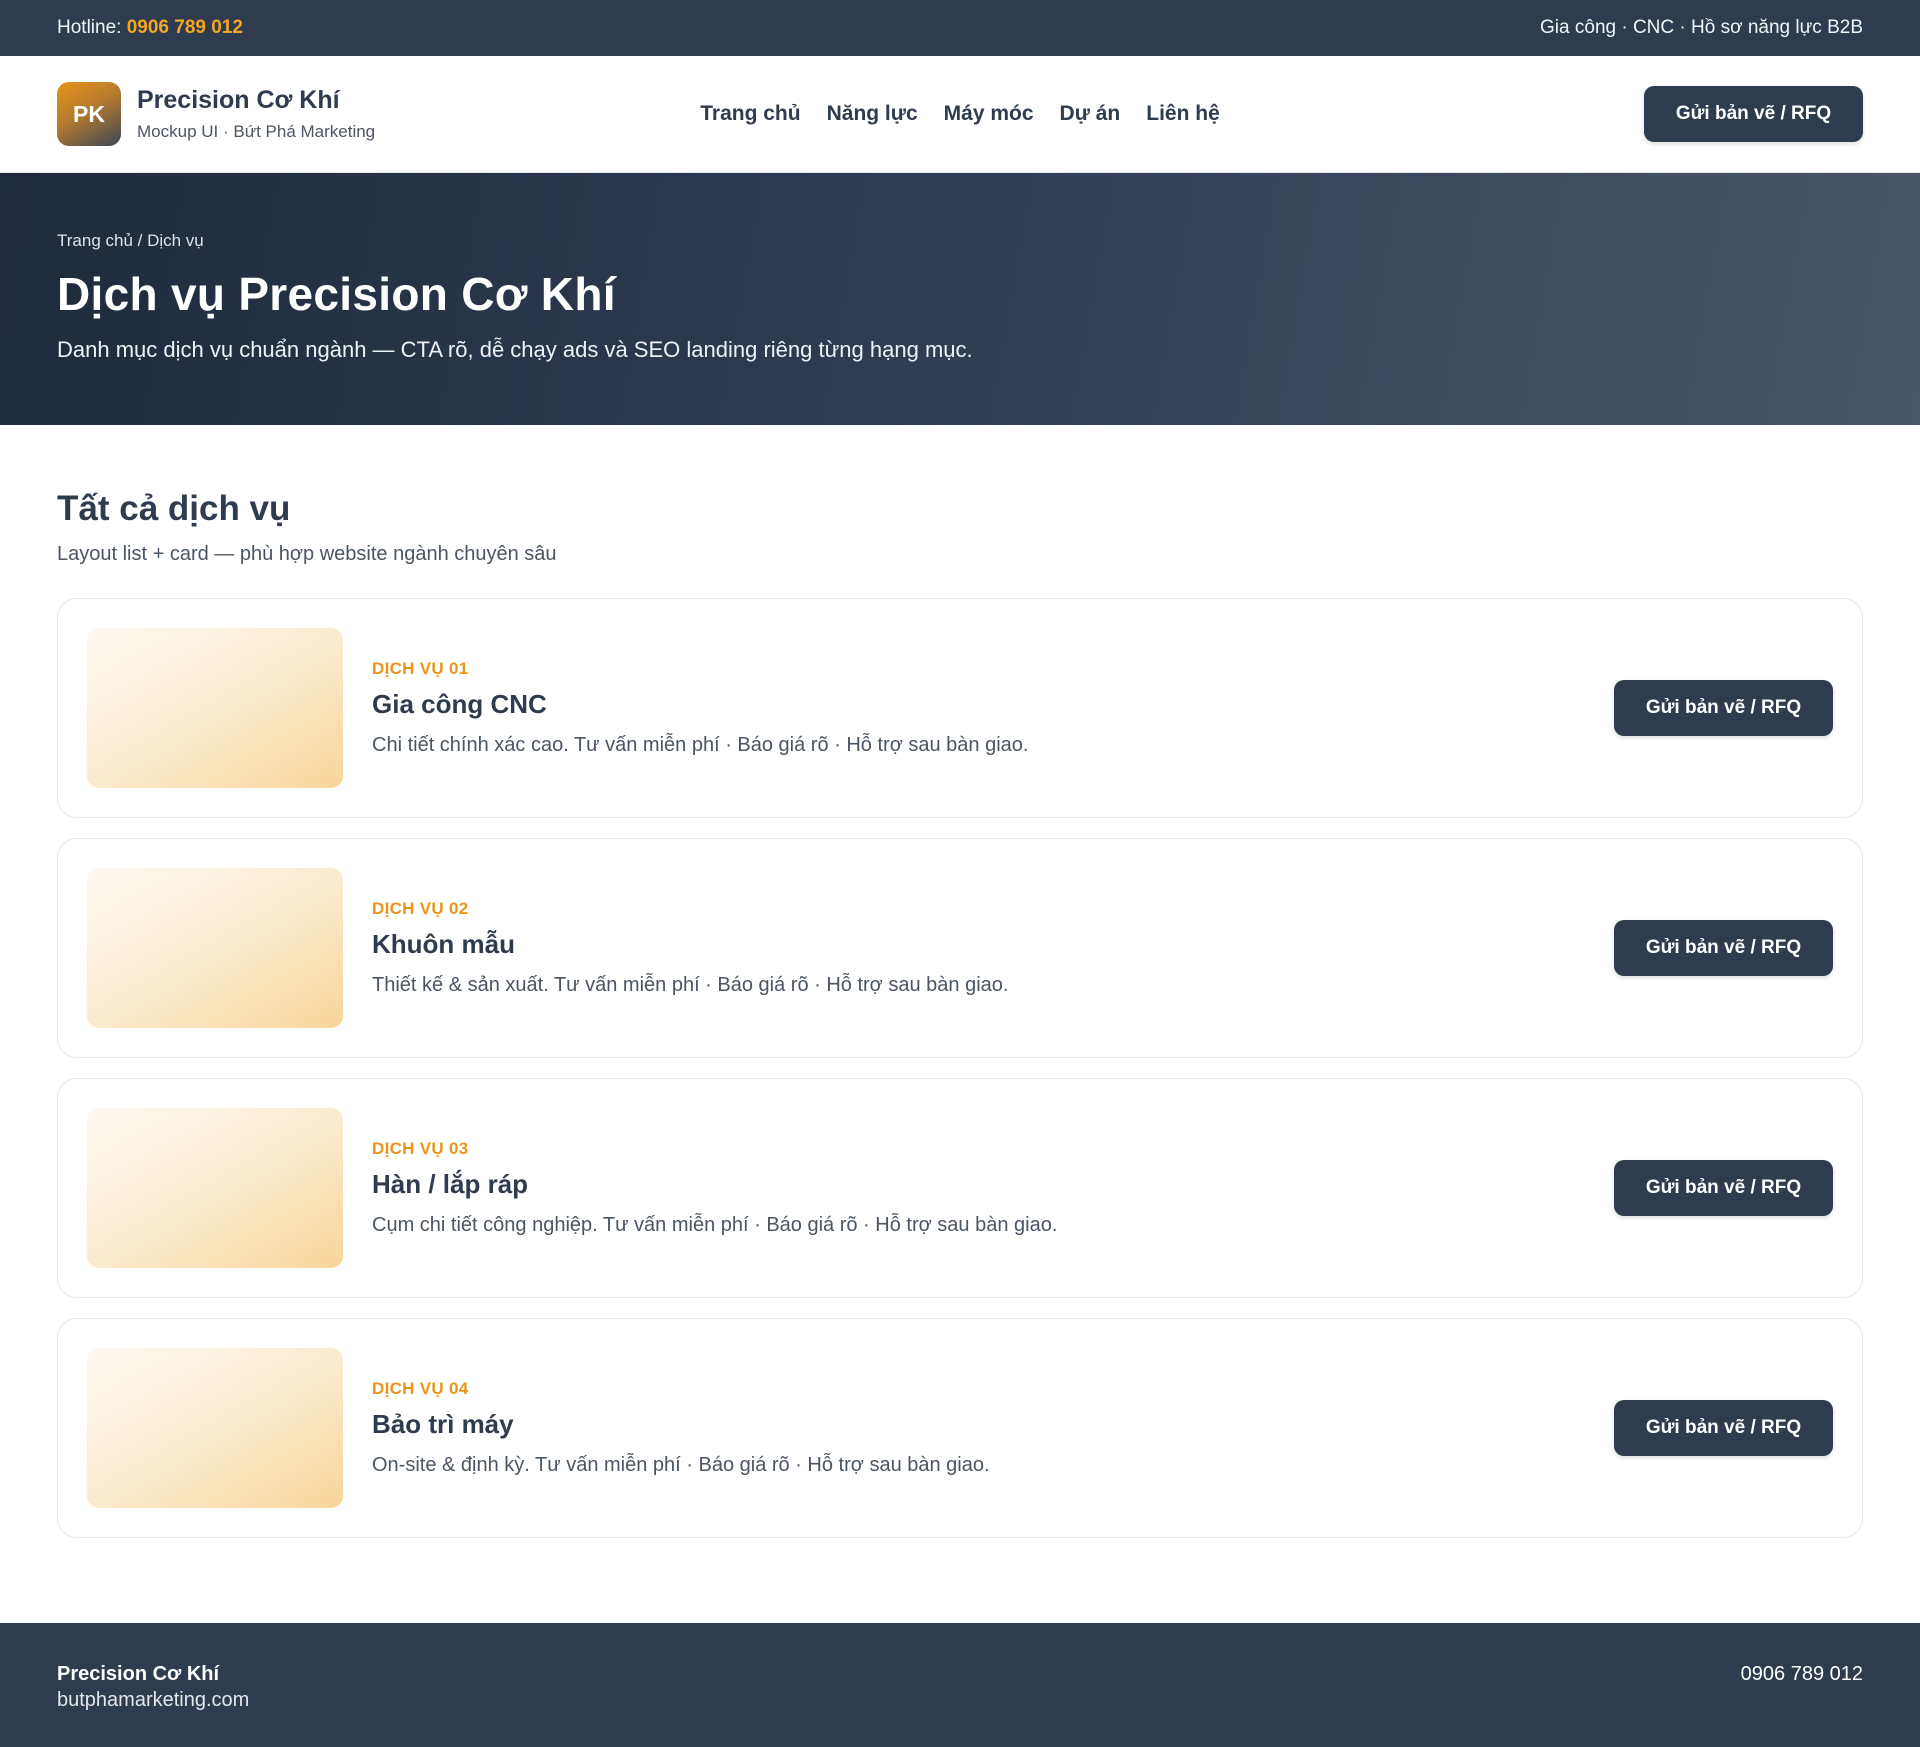 This screenshot has width=1920, height=1747. What do you see at coordinates (89, 27) in the screenshot?
I see `hotline-label: Hotline:` at bounding box center [89, 27].